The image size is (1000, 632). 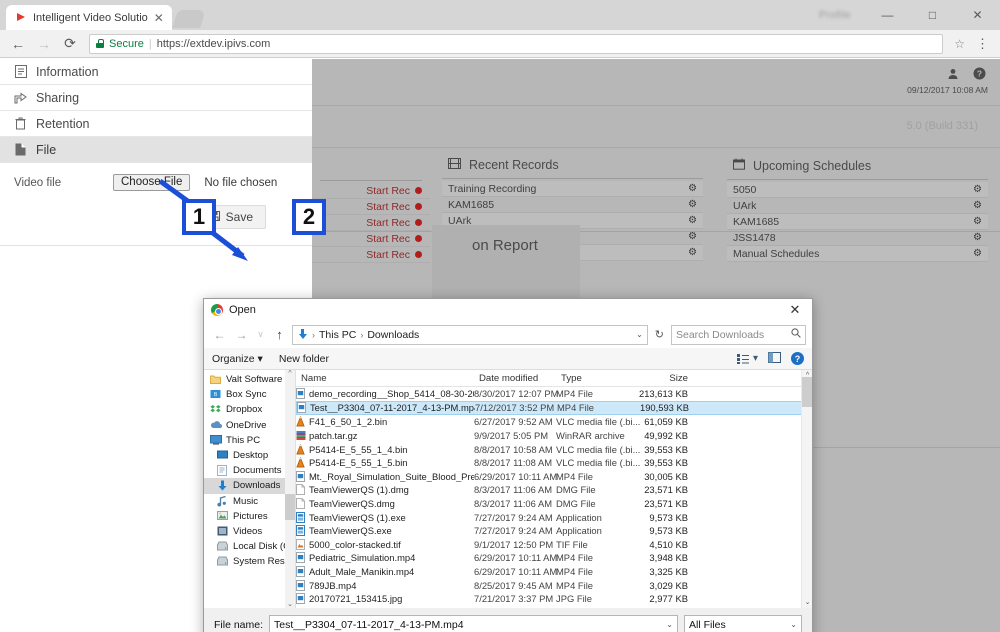 What do you see at coordinates (774, 358) in the screenshot?
I see `preview-pane-icon` at bounding box center [774, 358].